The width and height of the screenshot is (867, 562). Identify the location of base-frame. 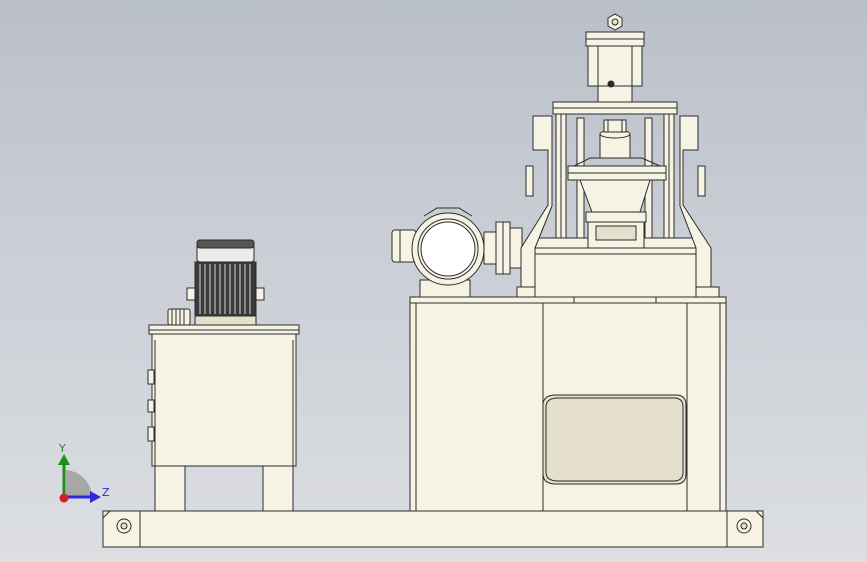
(433, 529).